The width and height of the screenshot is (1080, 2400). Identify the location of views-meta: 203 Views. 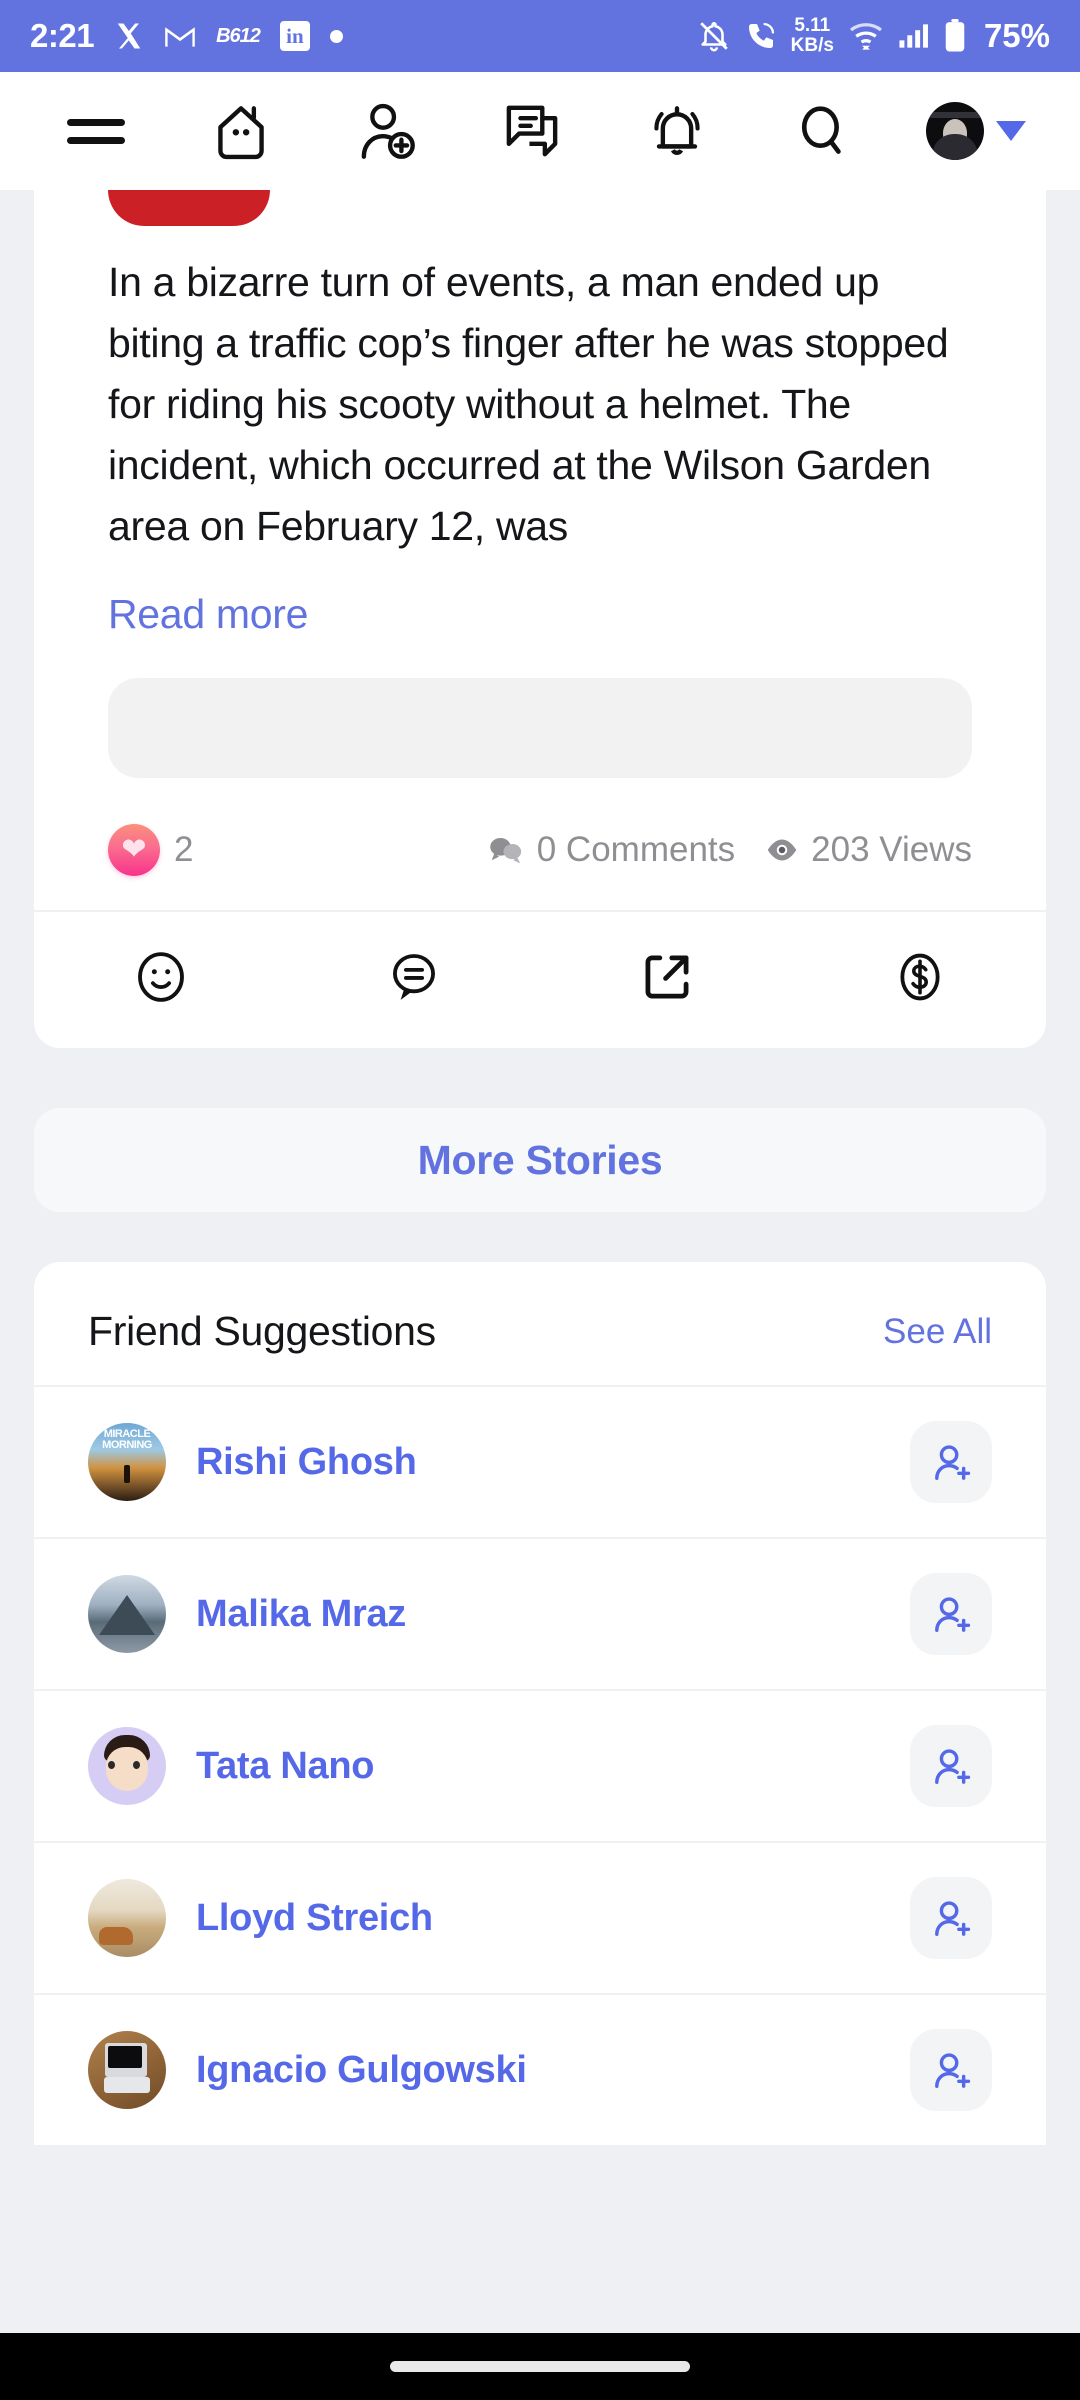
(868, 850).